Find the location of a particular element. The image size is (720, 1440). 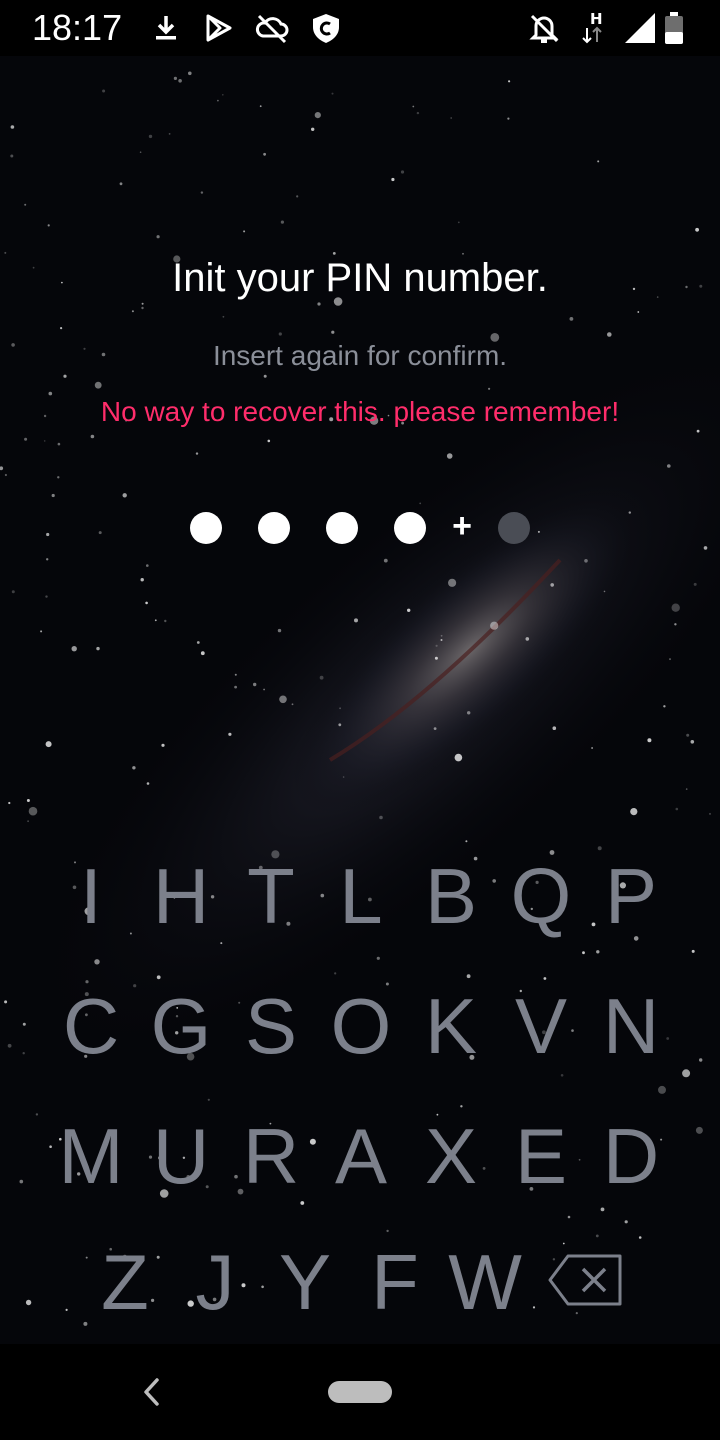

pin-dot-optional is located at coordinates (514, 528).